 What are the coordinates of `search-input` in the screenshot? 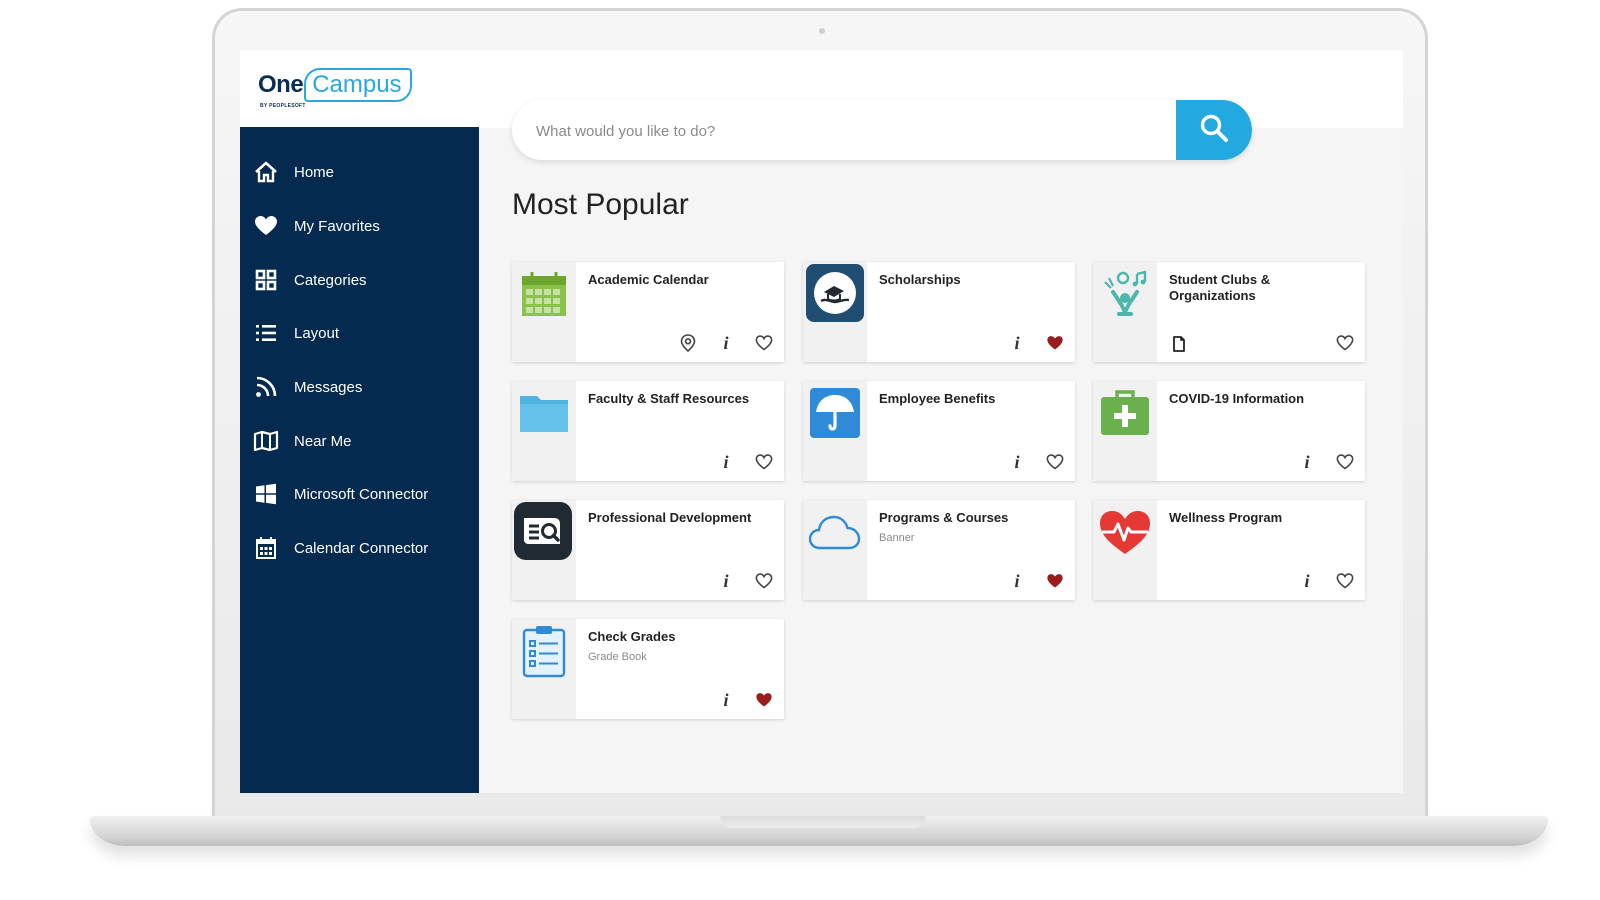 It's located at (856, 131).